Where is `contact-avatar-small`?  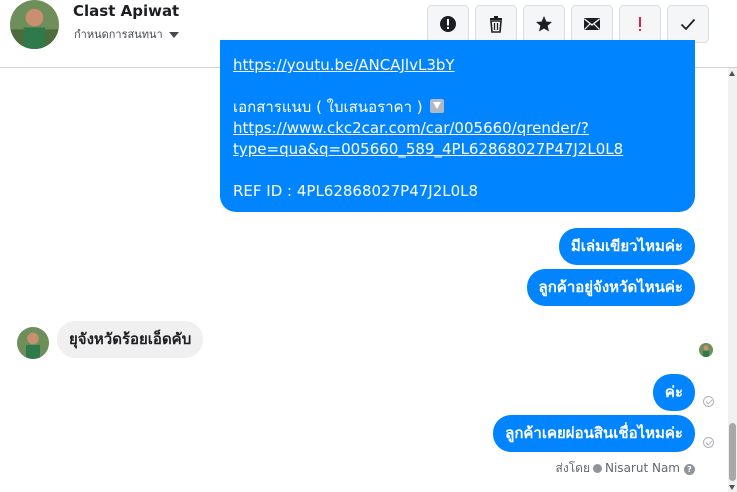 contact-avatar-small is located at coordinates (33, 343).